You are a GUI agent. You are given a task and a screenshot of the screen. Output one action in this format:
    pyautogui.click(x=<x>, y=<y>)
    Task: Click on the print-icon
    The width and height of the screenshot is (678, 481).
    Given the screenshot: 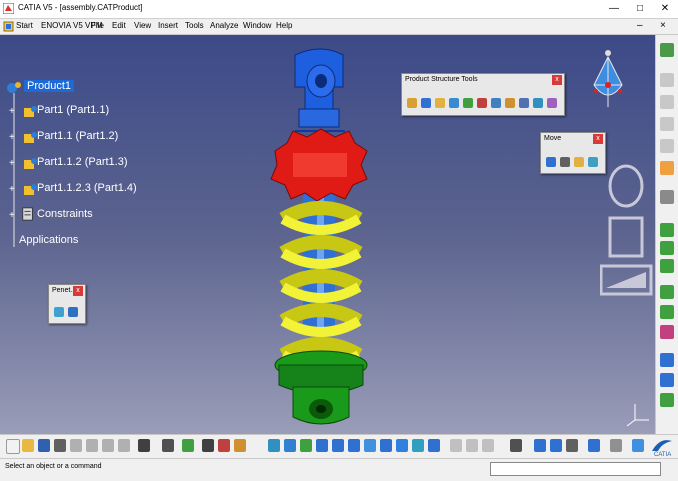 What is the action you would take?
    pyautogui.click(x=60, y=445)
    